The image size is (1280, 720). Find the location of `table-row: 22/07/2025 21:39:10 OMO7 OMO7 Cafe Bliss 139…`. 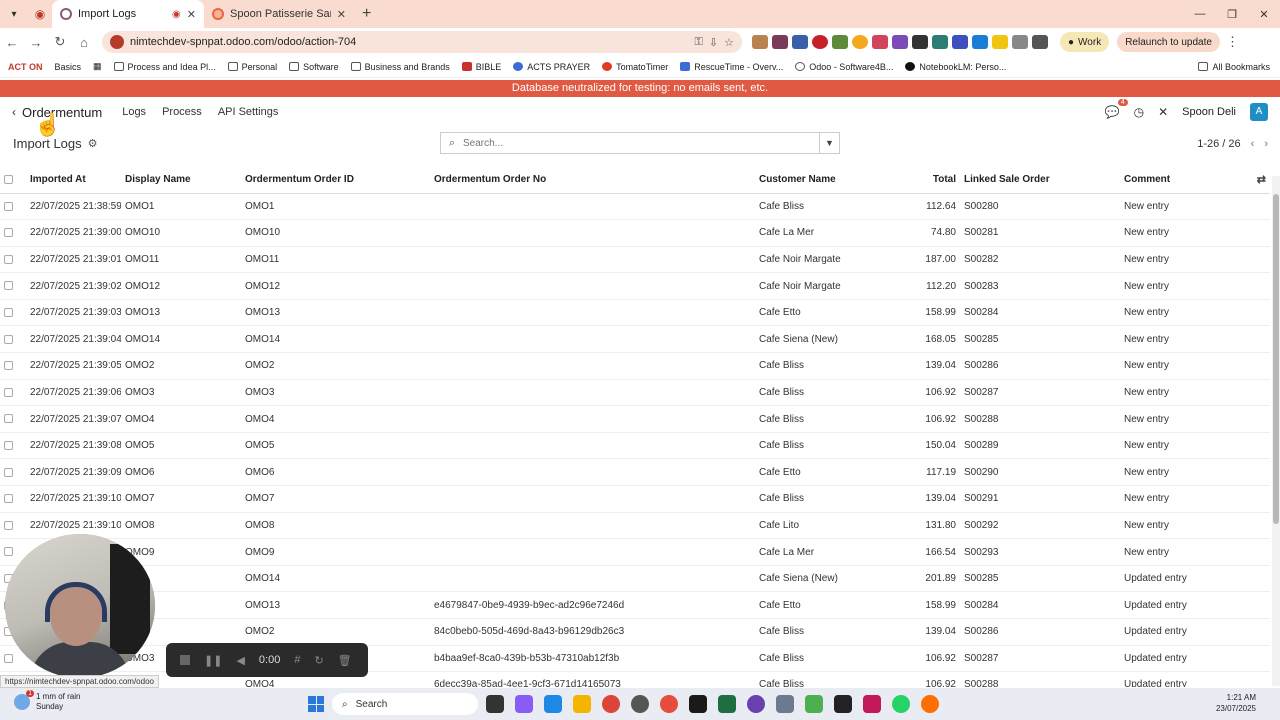

table-row: 22/07/2025 21:39:10 OMO7 OMO7 Cafe Bliss 139… is located at coordinates (635, 499).